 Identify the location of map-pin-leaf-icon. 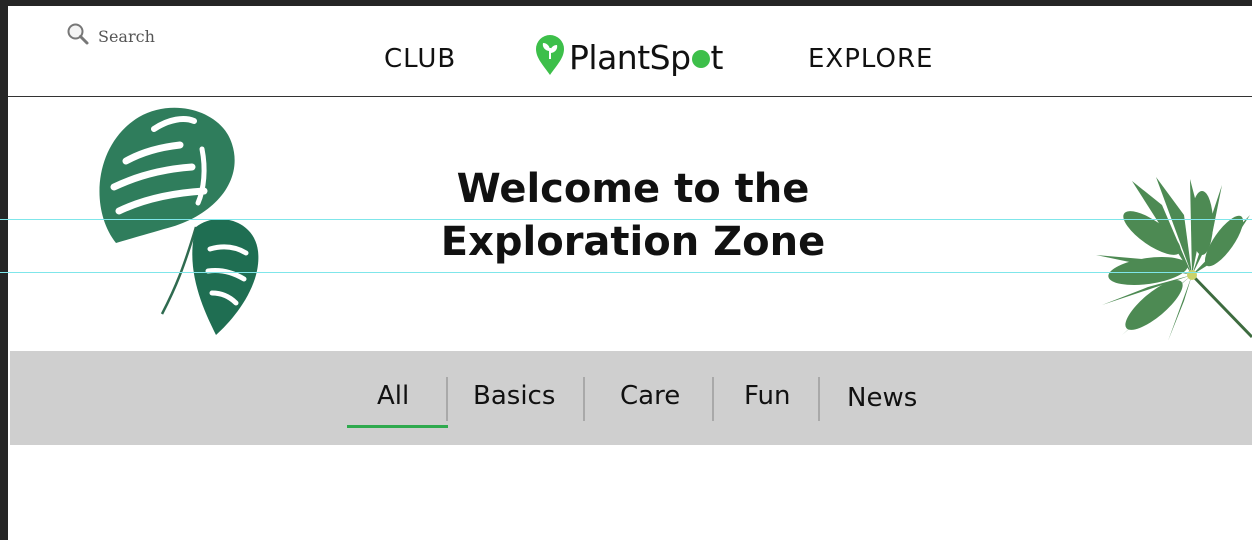
(550, 57).